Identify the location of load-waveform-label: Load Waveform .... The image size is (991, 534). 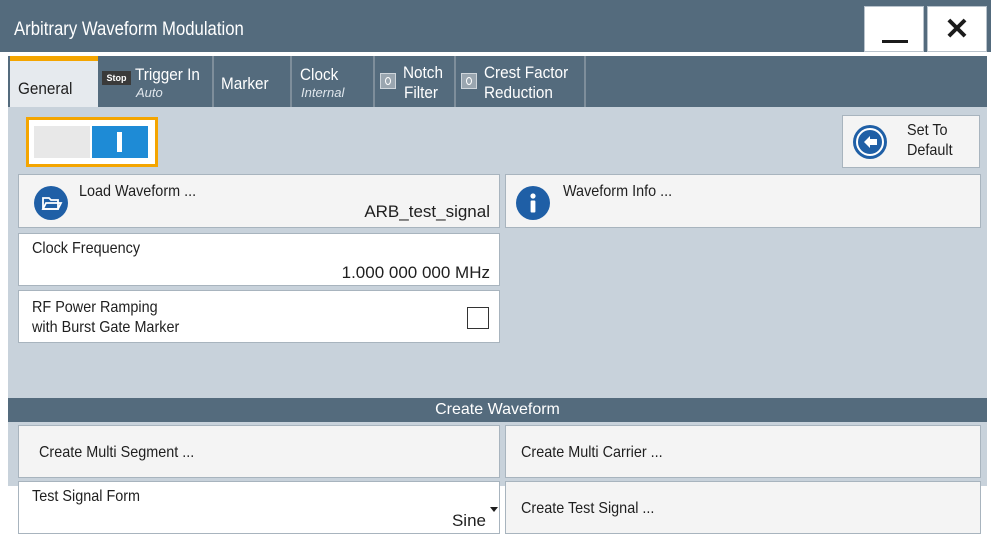
(138, 191).